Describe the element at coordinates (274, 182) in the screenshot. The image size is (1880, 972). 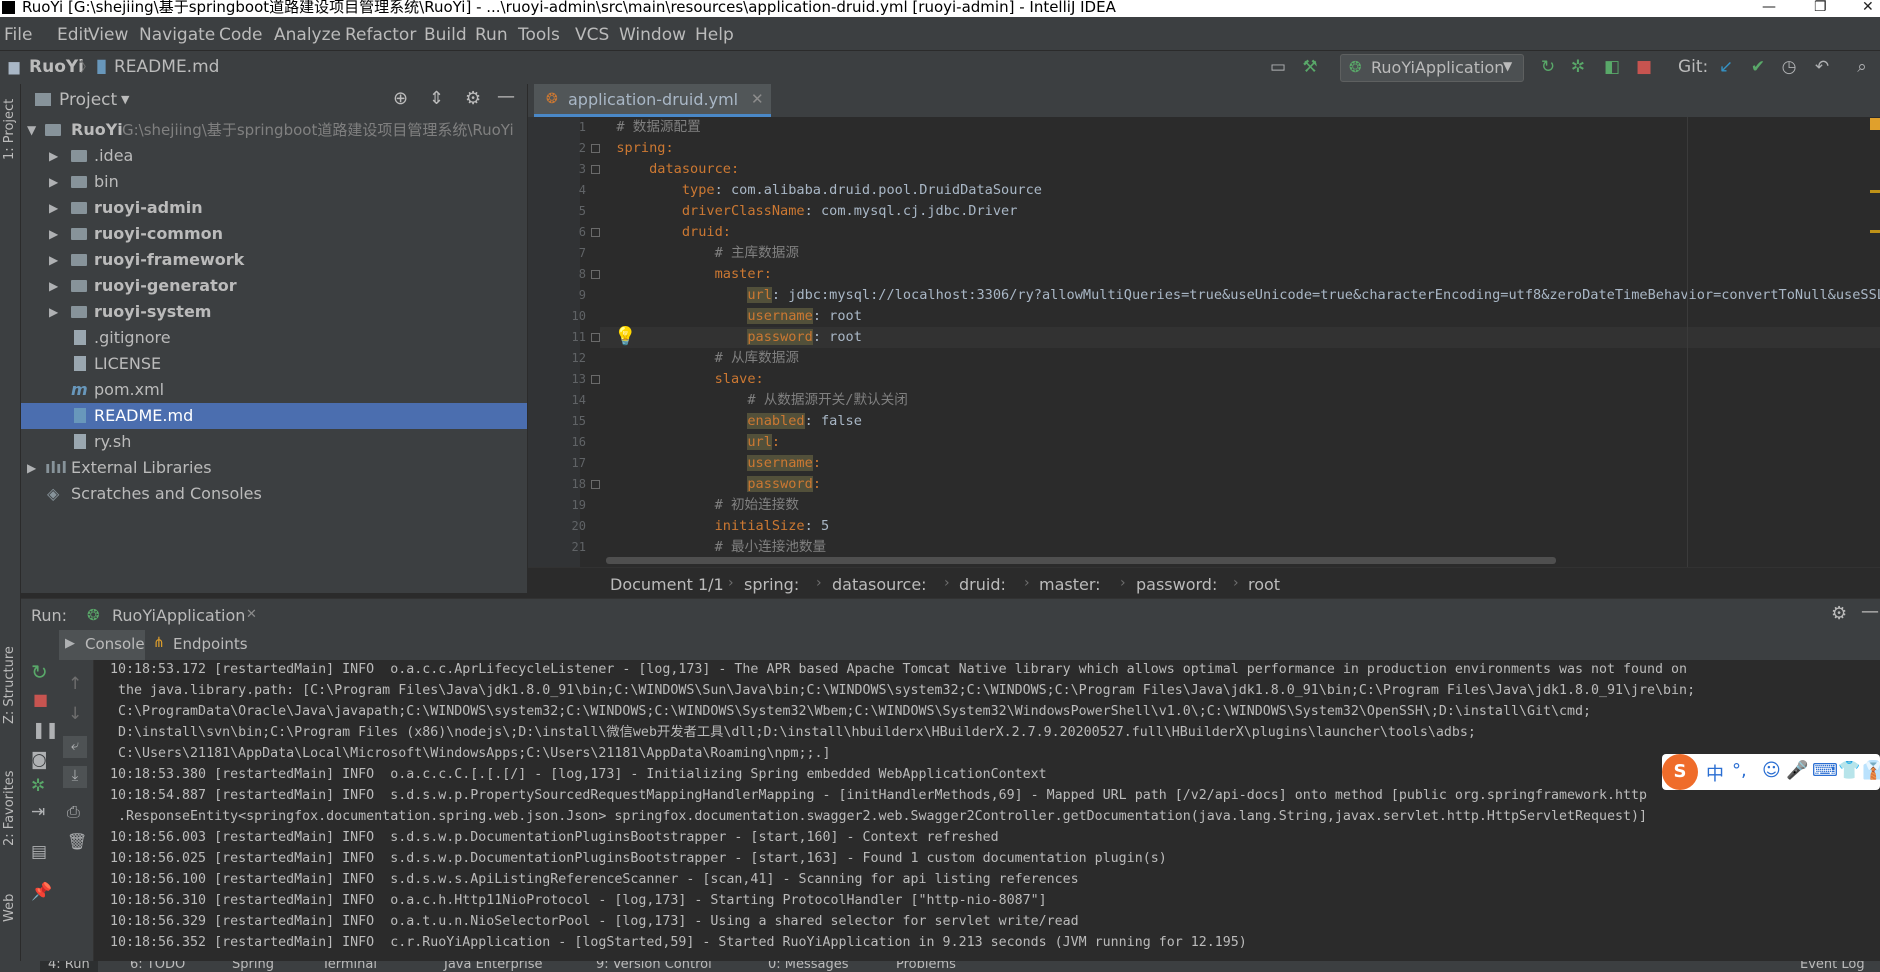
I see `tree-item-bin: ▶ bin` at that location.